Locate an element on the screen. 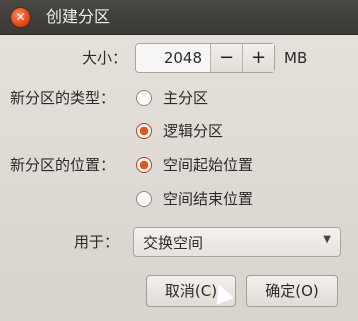 This screenshot has height=321, width=358. radio-end is located at coordinates (144, 199).